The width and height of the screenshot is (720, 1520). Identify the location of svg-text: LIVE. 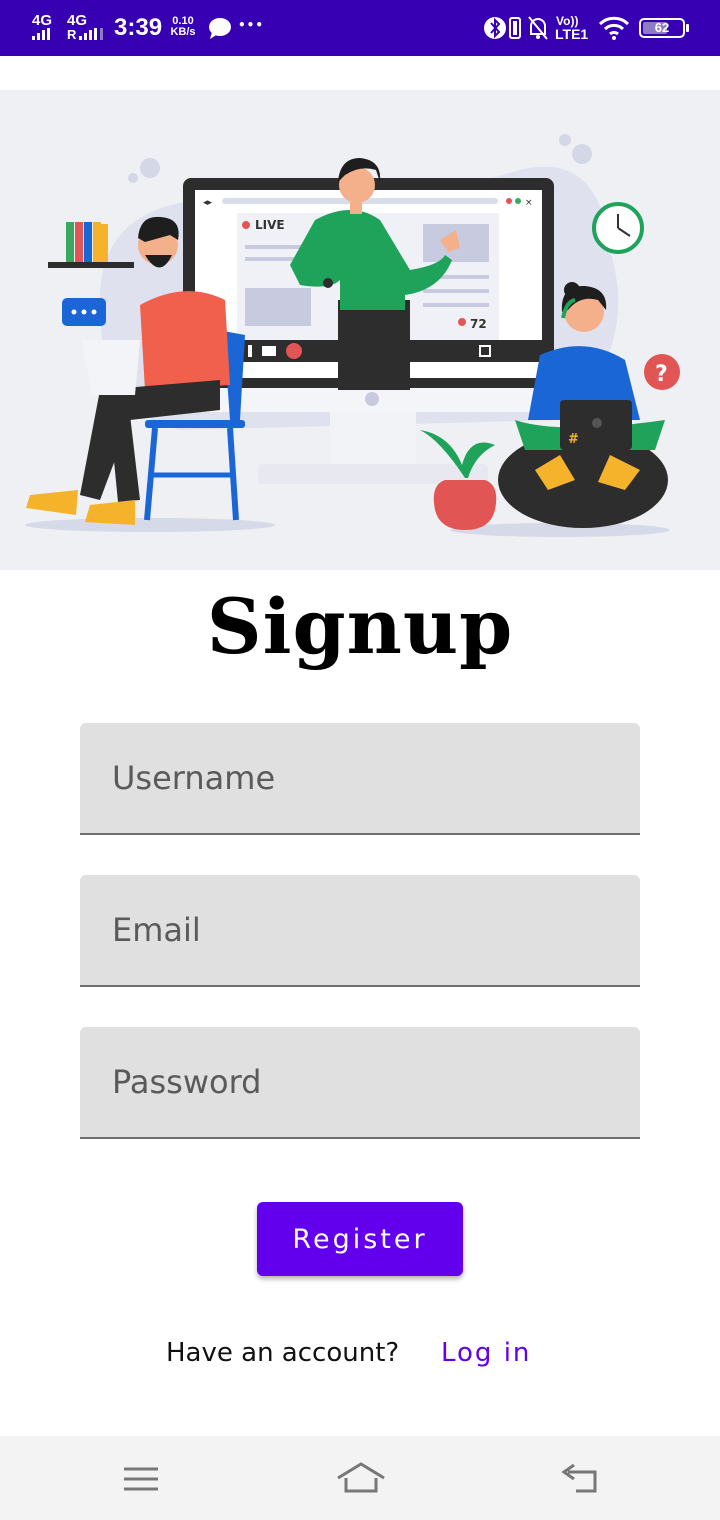
(270, 225).